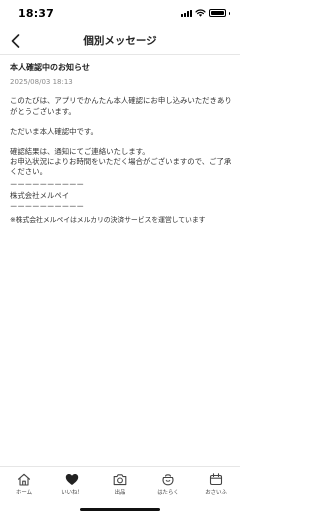 This screenshot has width=320, height=518. I want to click on battery-icon, so click(217, 13).